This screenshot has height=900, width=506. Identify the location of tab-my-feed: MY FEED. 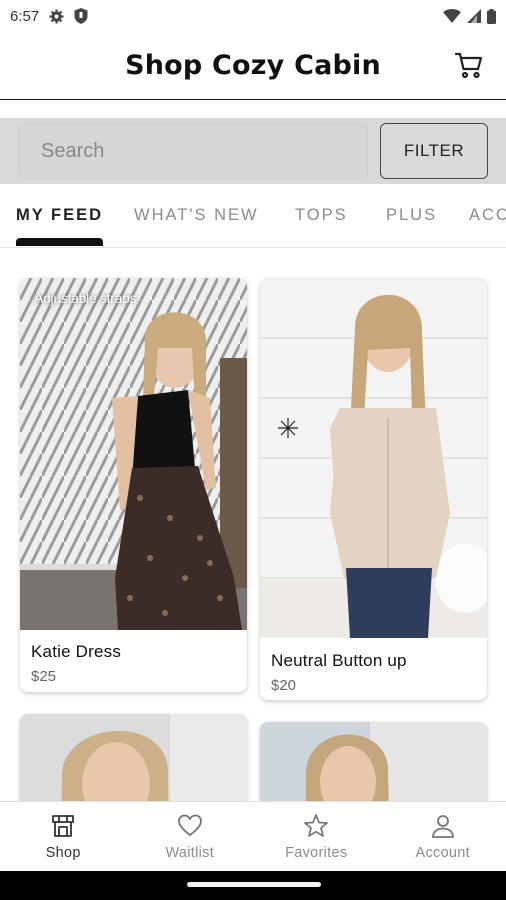
(59, 215).